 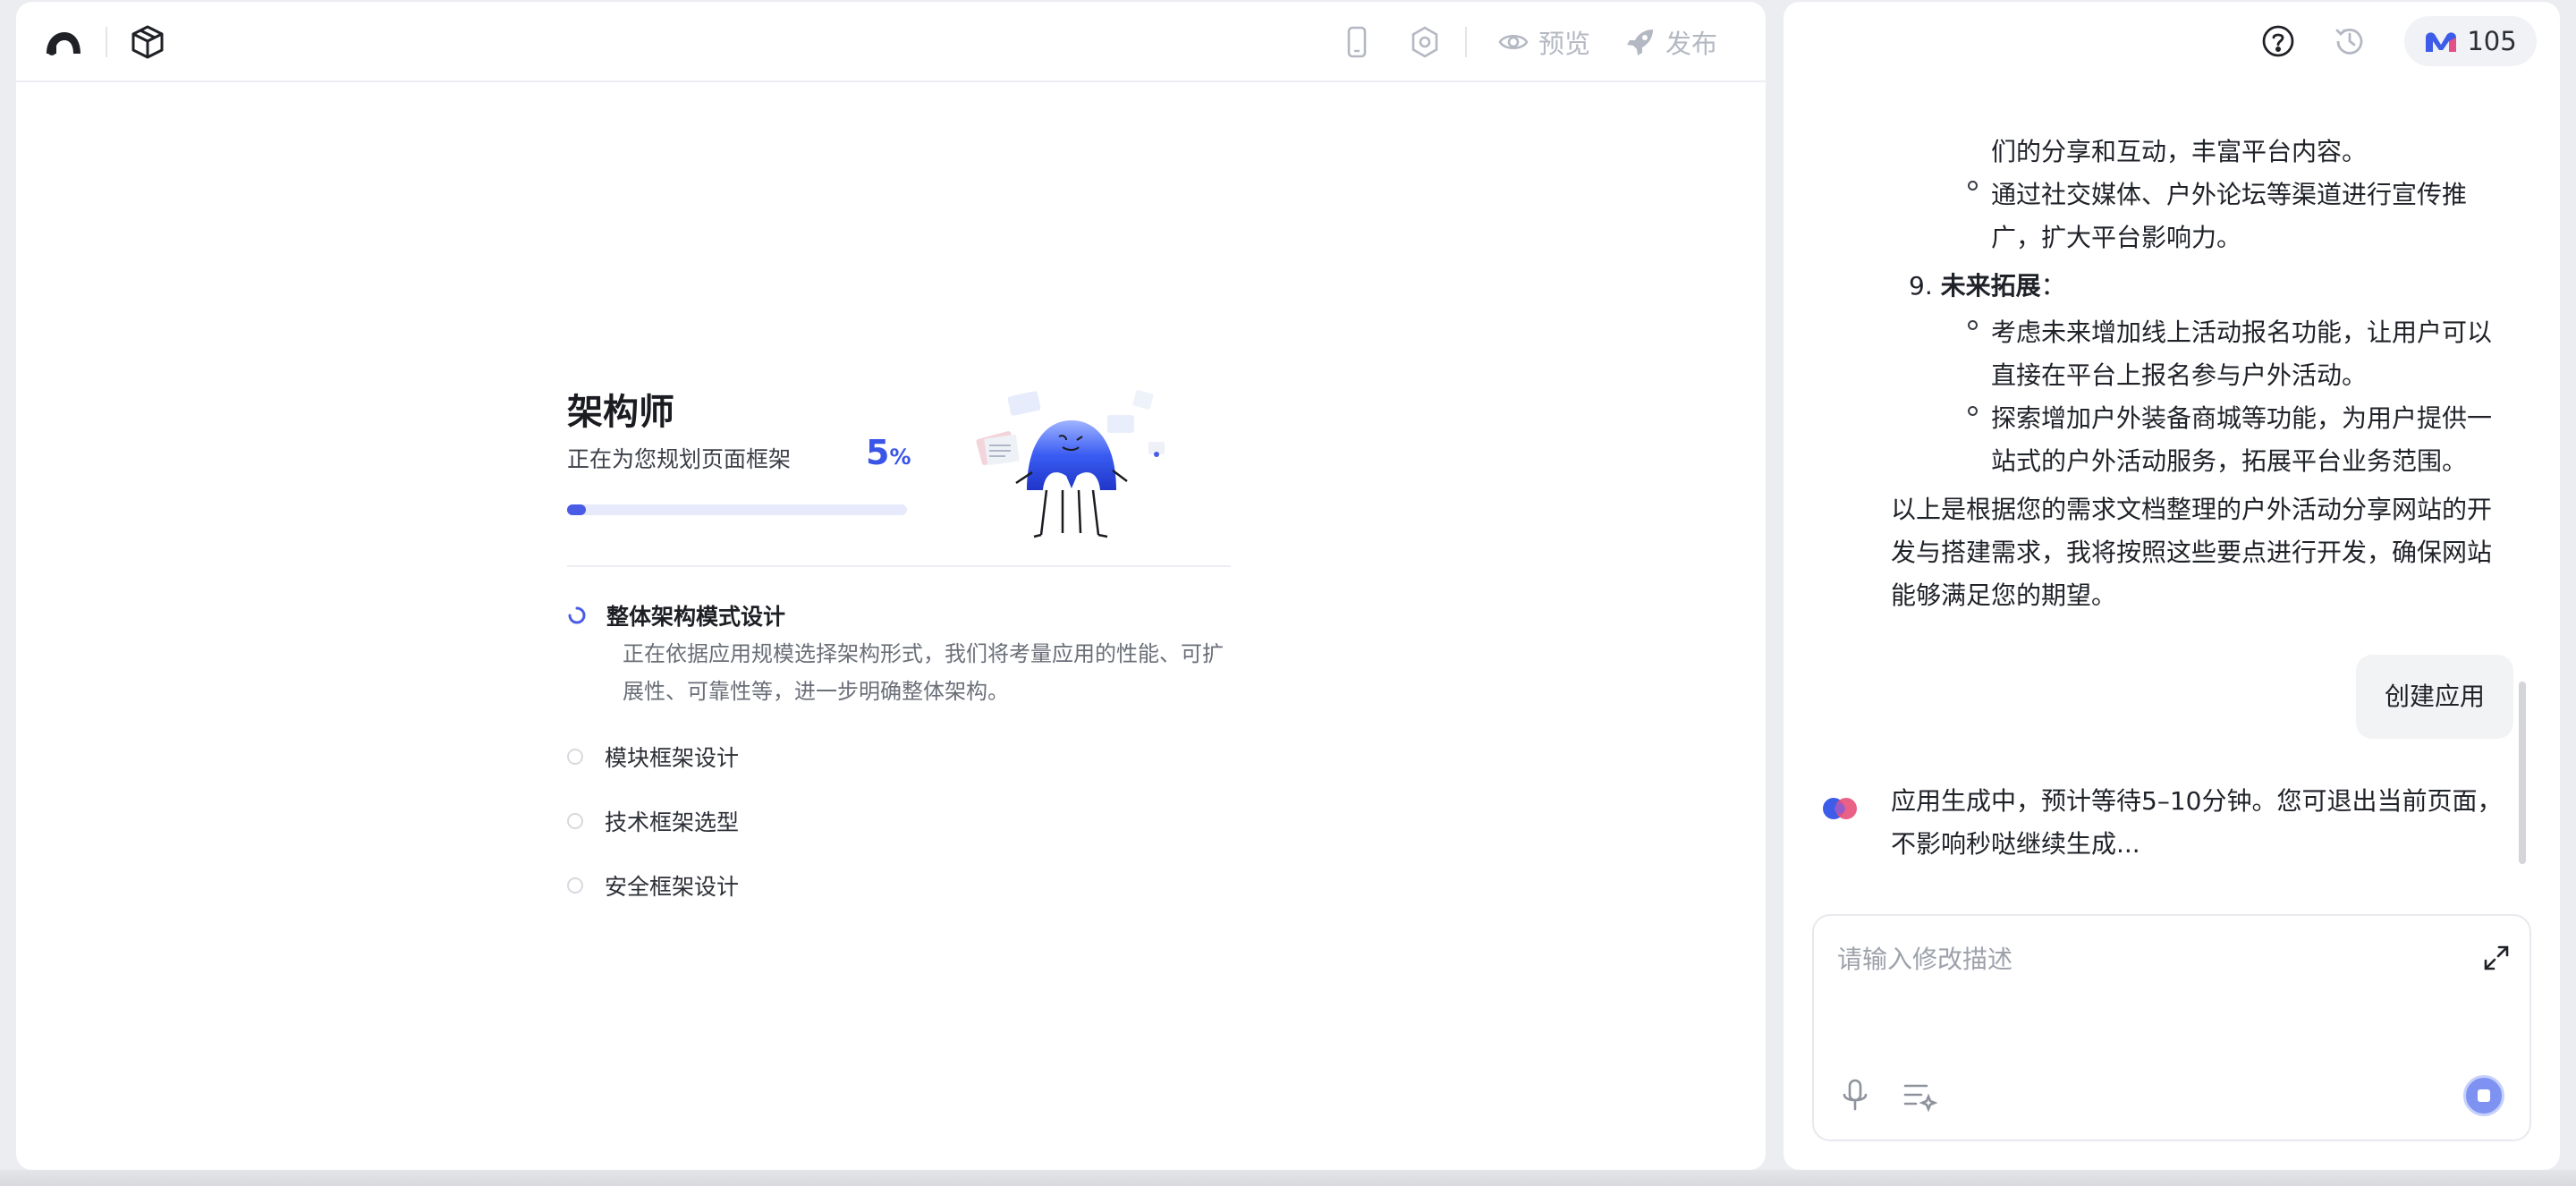 I want to click on chat-line: 站式的户外活动服务，拓展平台业务范围。, so click(x=2229, y=461).